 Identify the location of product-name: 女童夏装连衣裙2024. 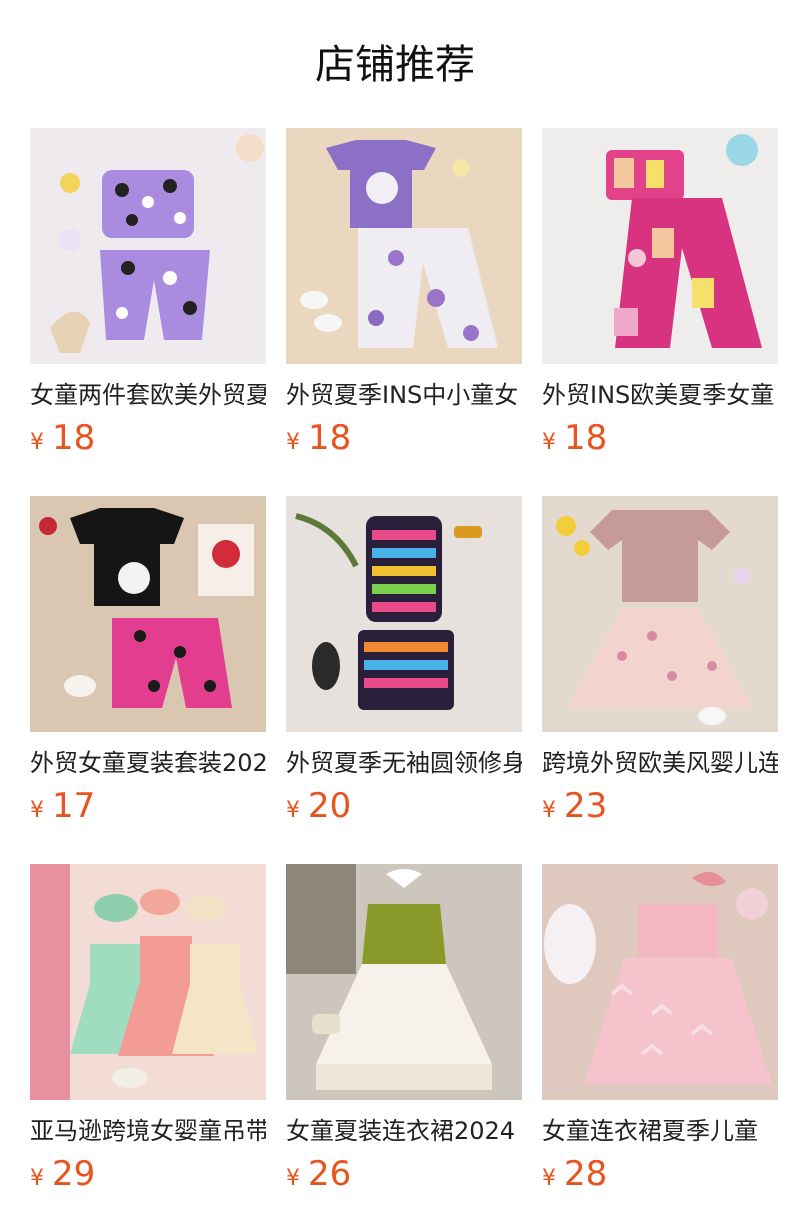
(404, 1131).